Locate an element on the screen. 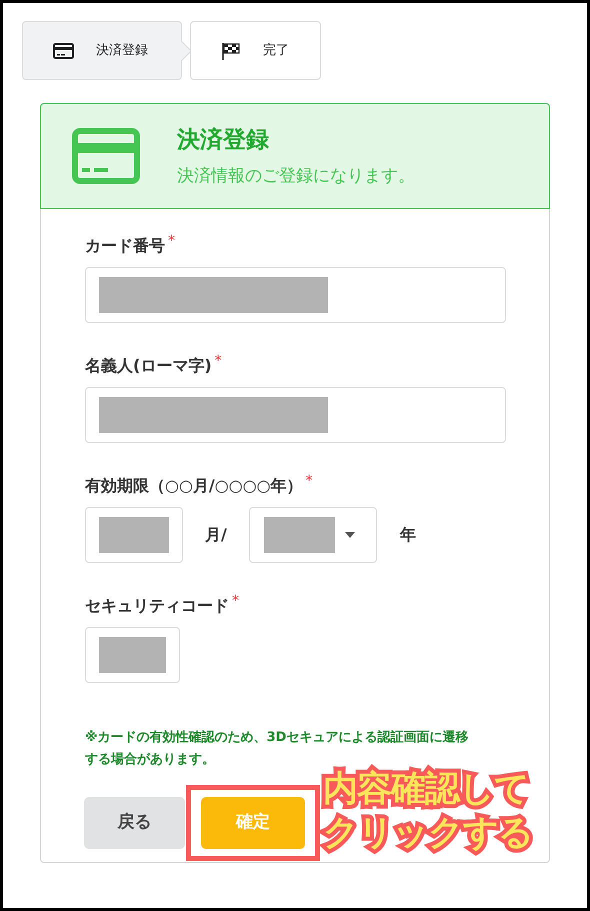  dropdown-caret-icon is located at coordinates (349, 535).